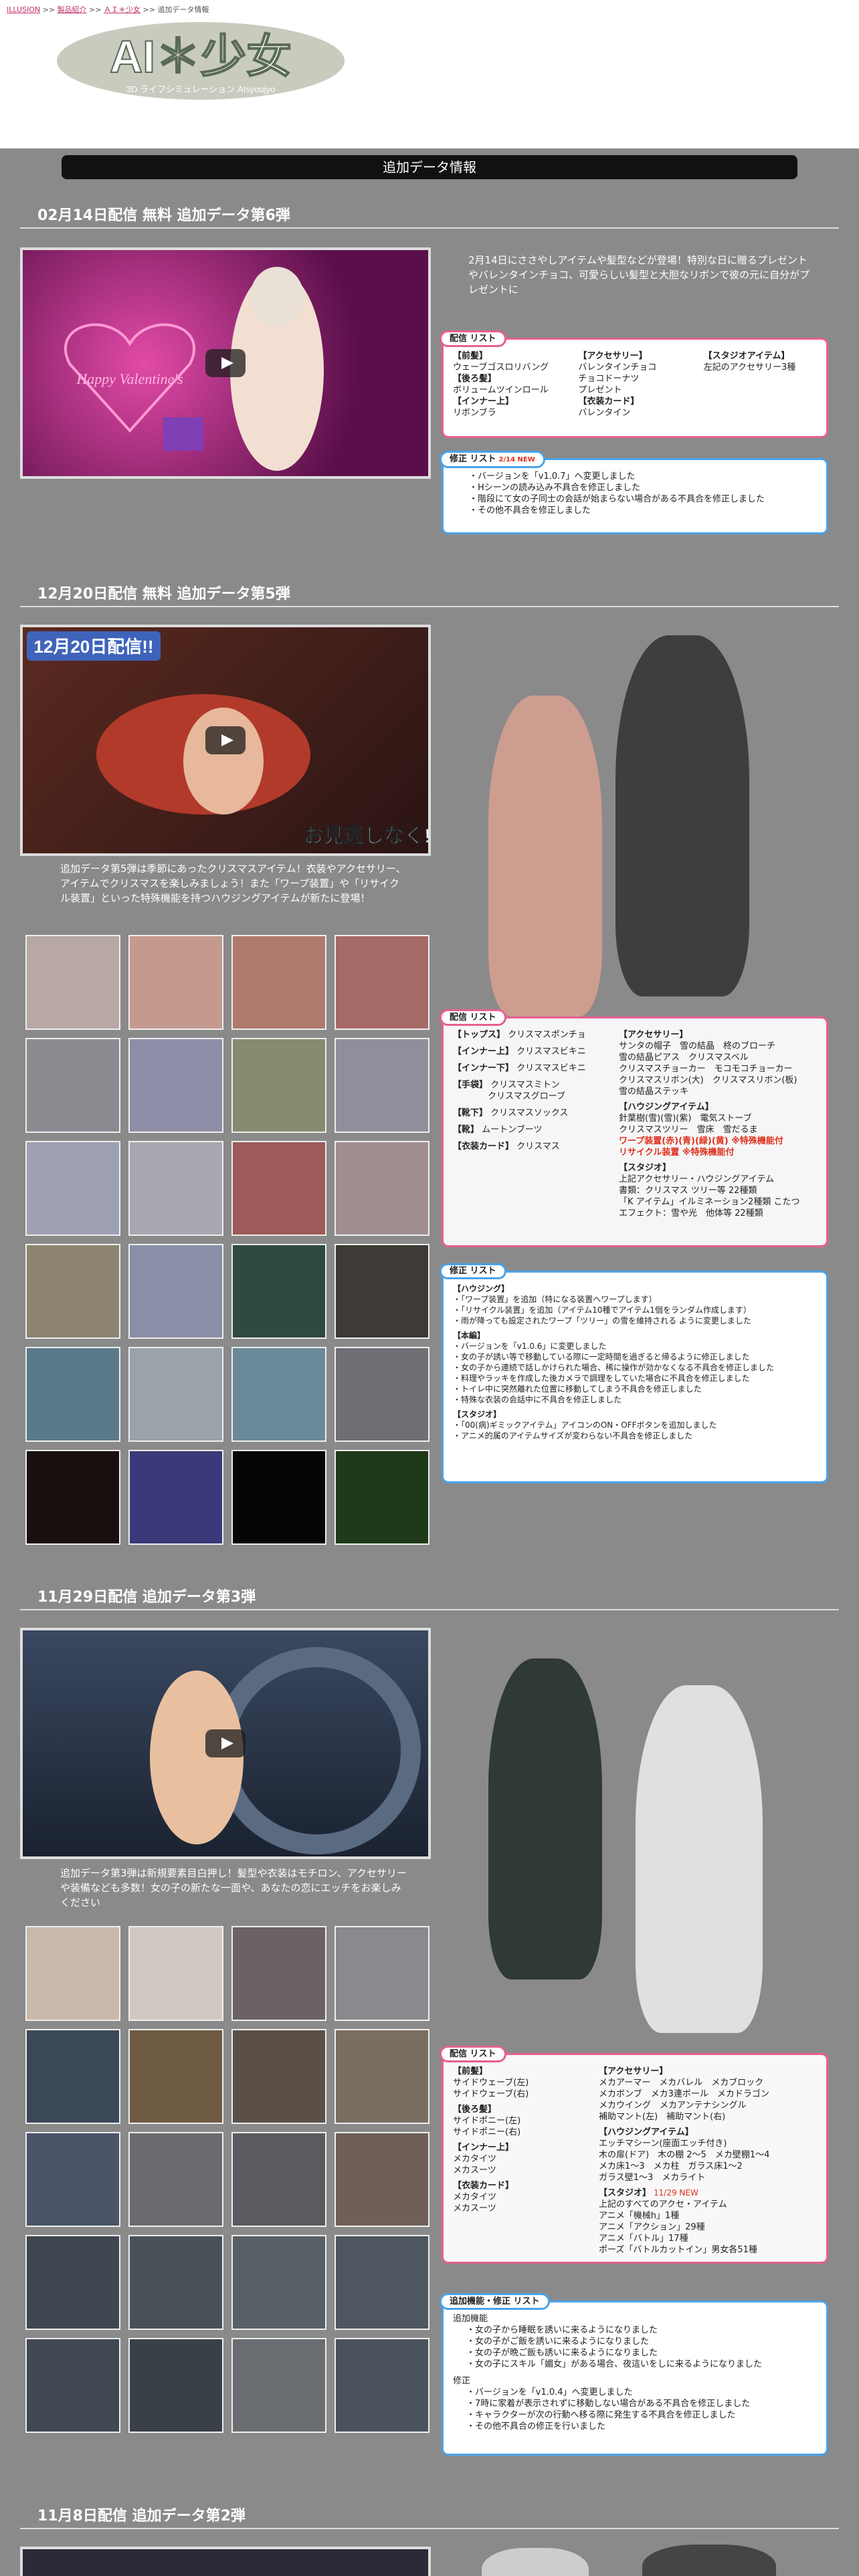 The height and width of the screenshot is (2576, 859). I want to click on list-item: 女の子が晩ご飯も誘いに来るようになりました, so click(641, 2353).